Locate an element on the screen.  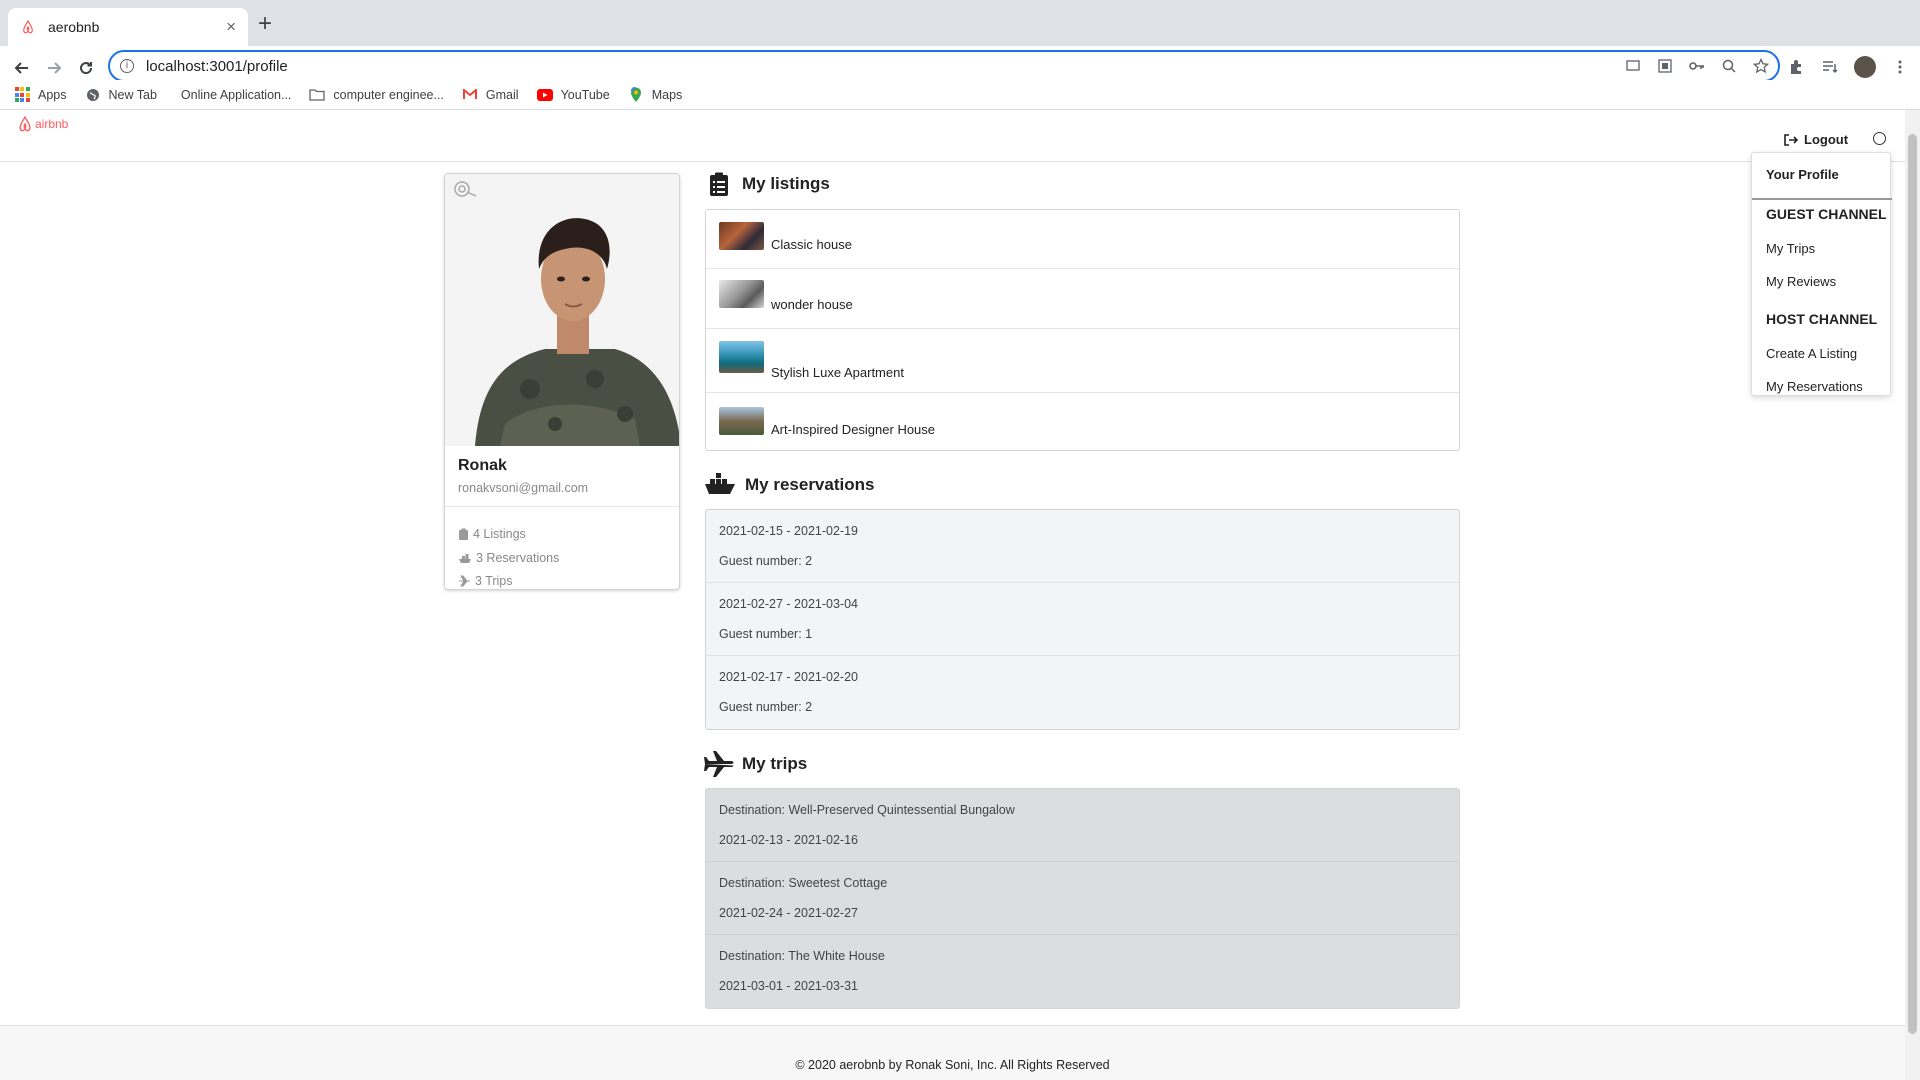
bookmark-label: YouTube is located at coordinates (585, 94).